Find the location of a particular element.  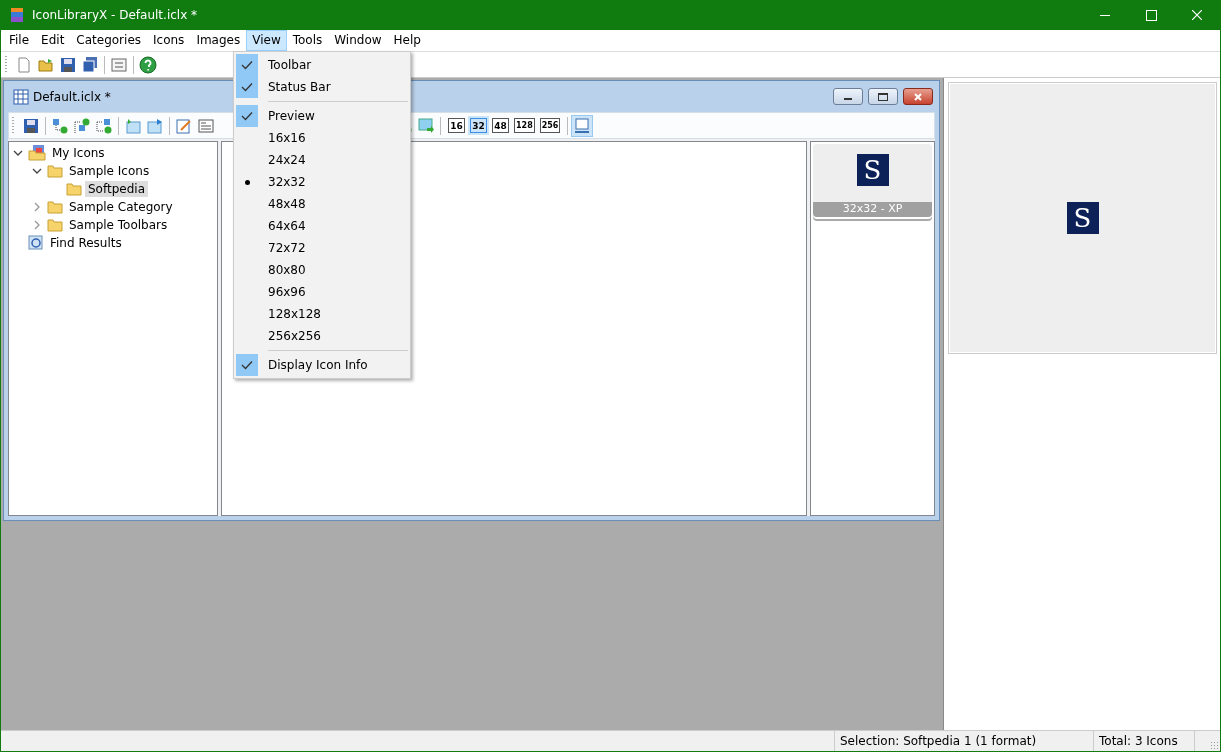

format-card: S 32x32 - XP is located at coordinates (872, 181).